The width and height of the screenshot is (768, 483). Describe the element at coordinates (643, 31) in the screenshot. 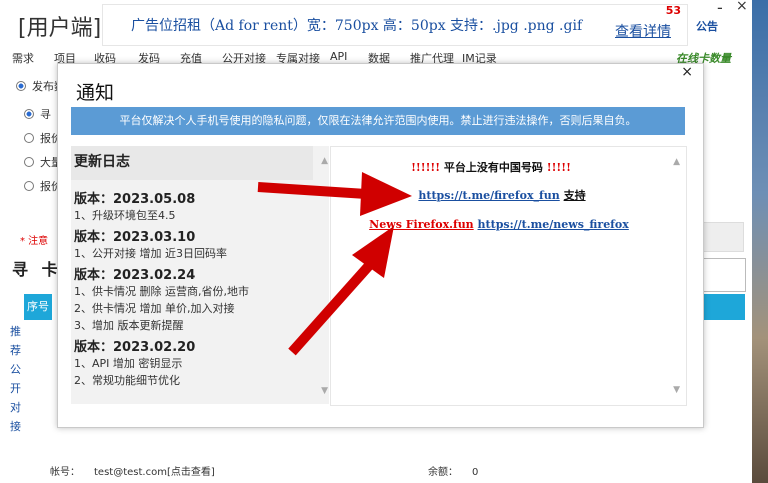

I see `ad-details-link: 查看详情` at that location.